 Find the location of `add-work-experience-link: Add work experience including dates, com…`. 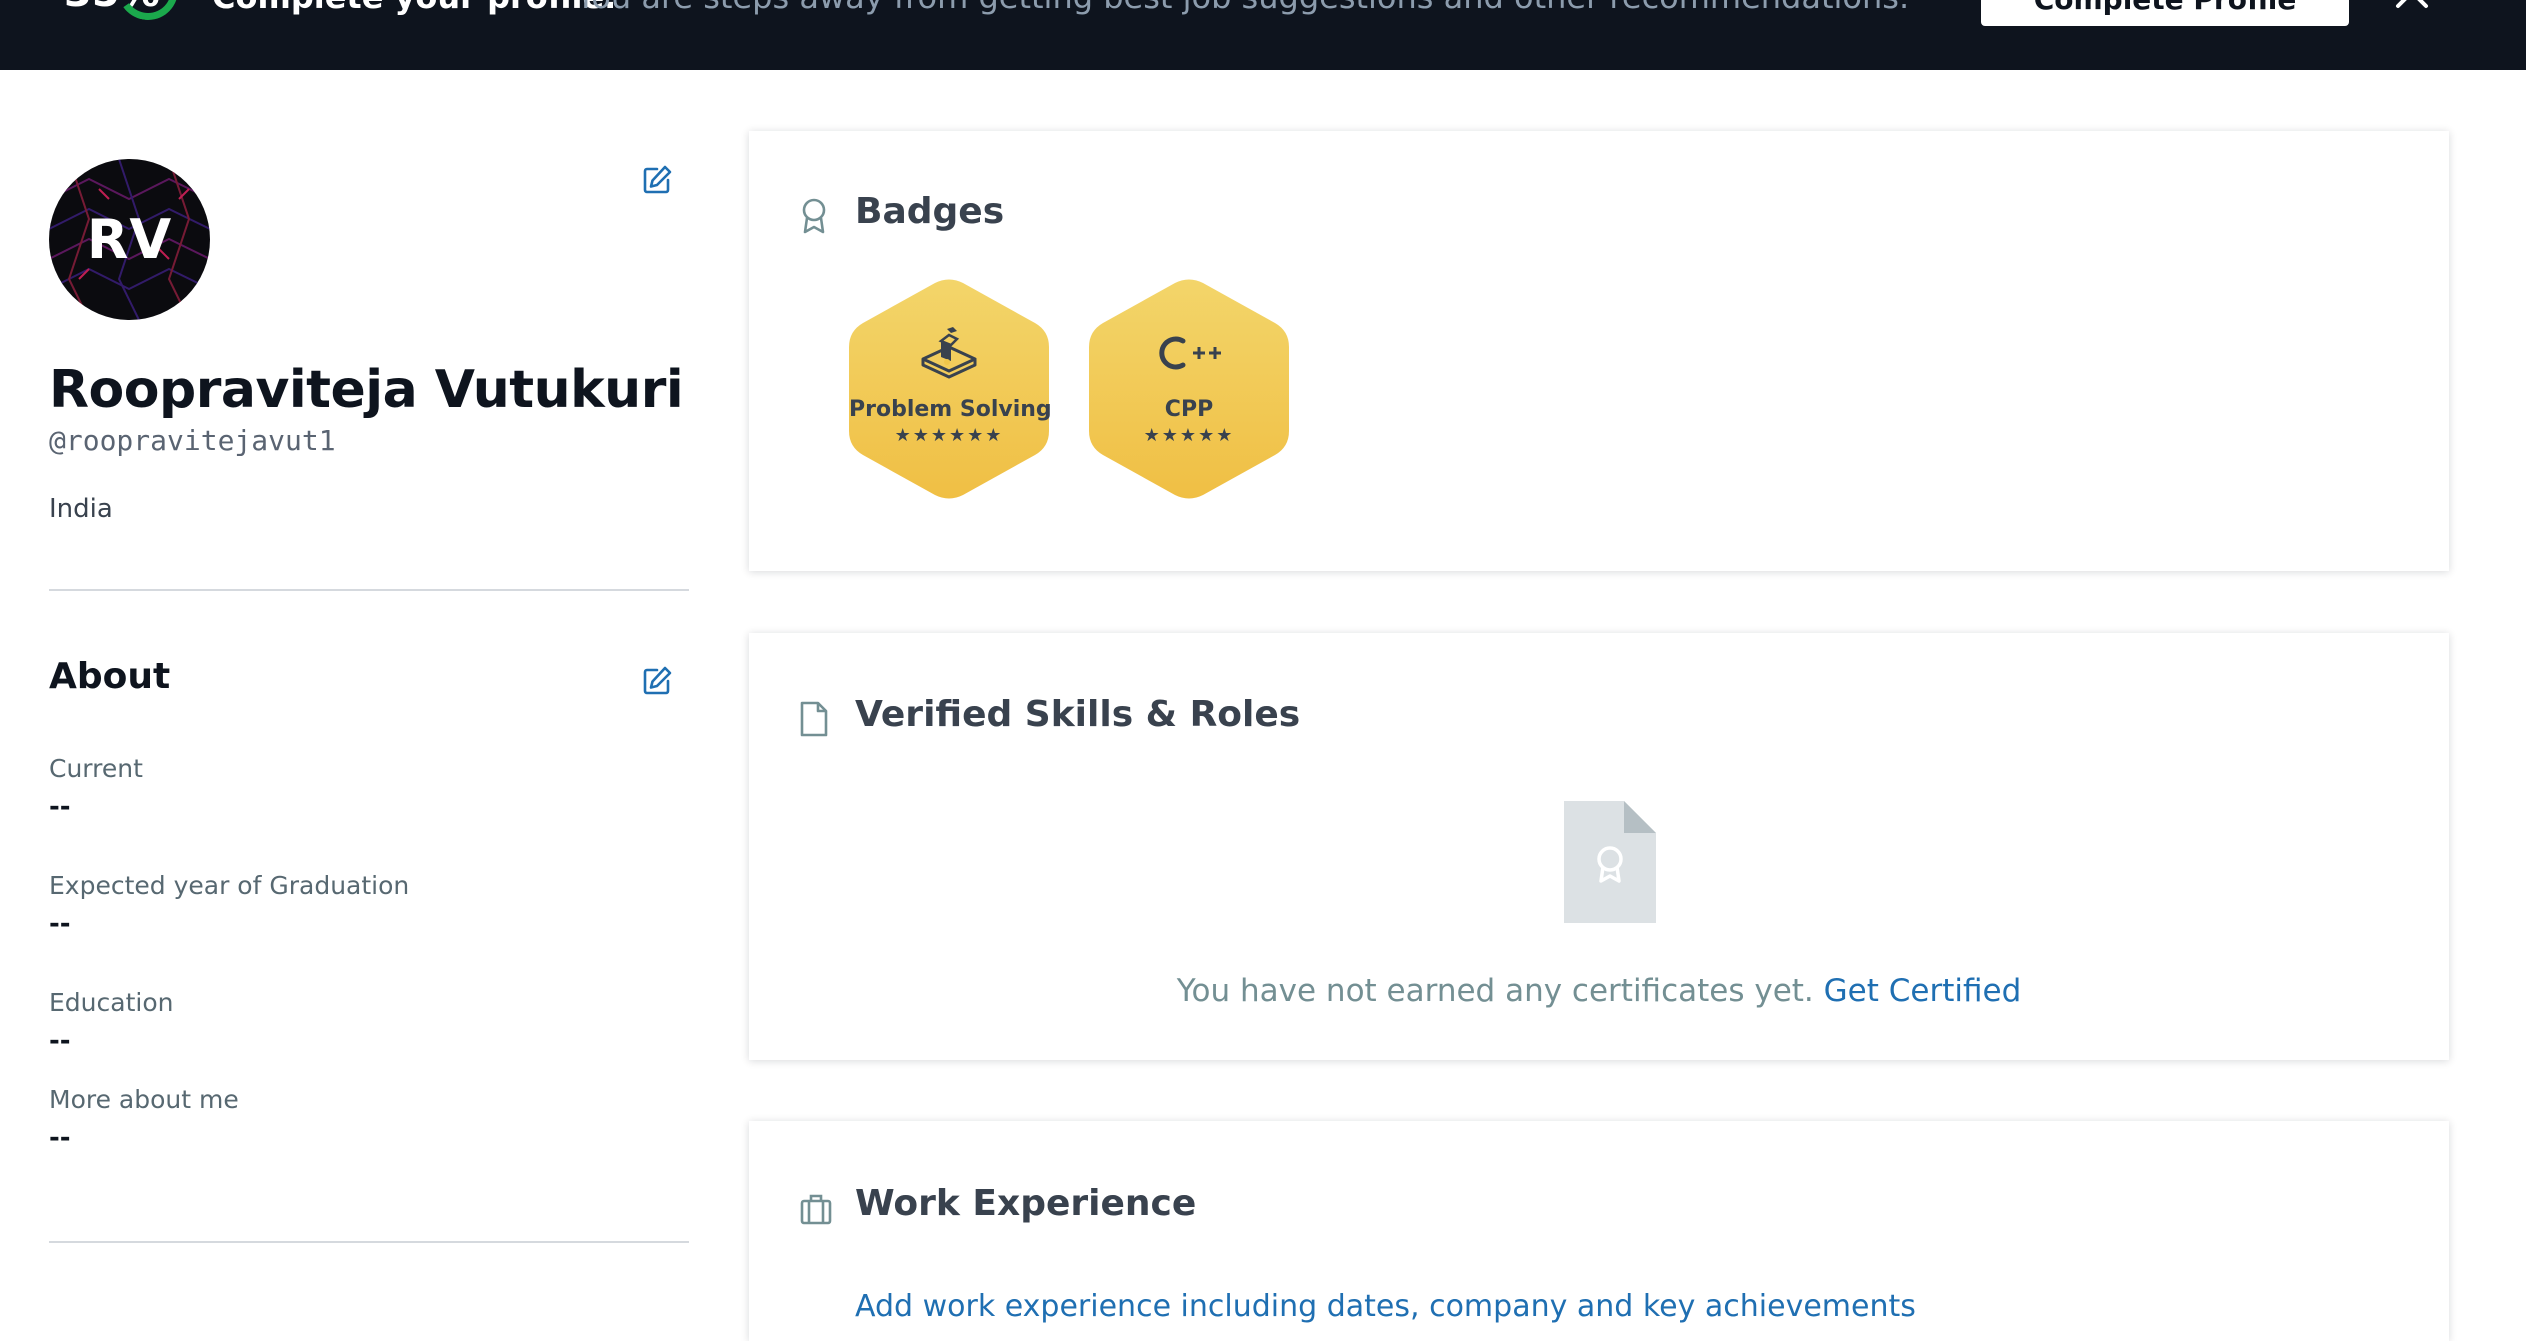

add-work-experience-link: Add work experience including dates, com… is located at coordinates (1385, 1306).